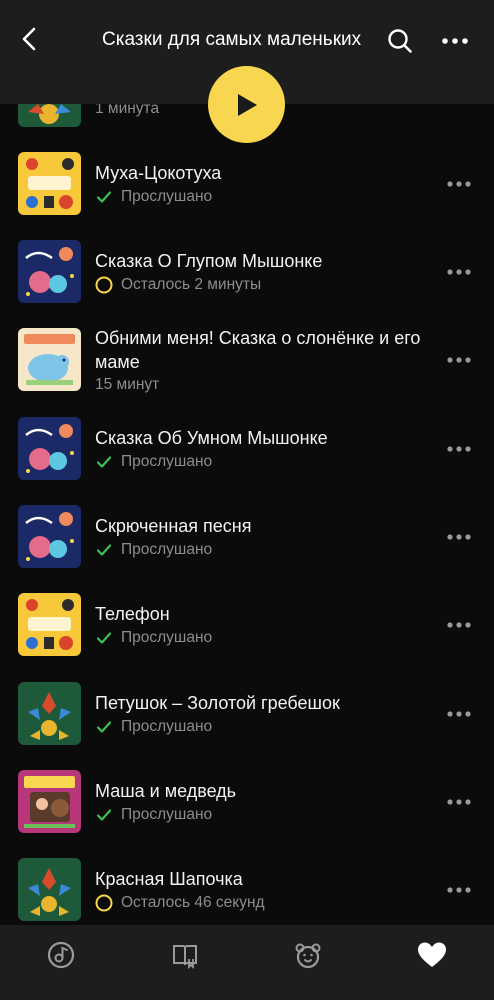 The width and height of the screenshot is (494, 1000). I want to click on item-title: Телефон, so click(132, 614).